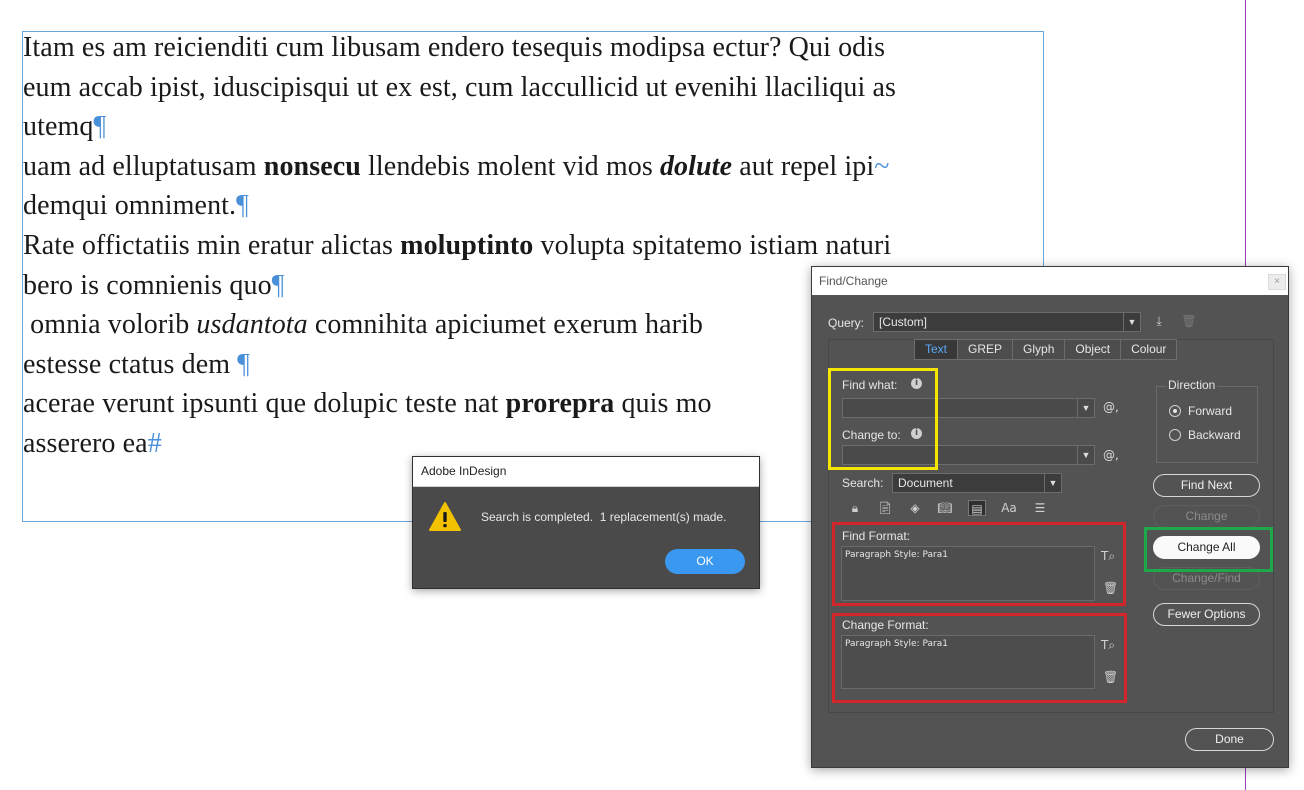  Describe the element at coordinates (903, 322) in the screenshot. I see `query-value: [Custom]` at that location.